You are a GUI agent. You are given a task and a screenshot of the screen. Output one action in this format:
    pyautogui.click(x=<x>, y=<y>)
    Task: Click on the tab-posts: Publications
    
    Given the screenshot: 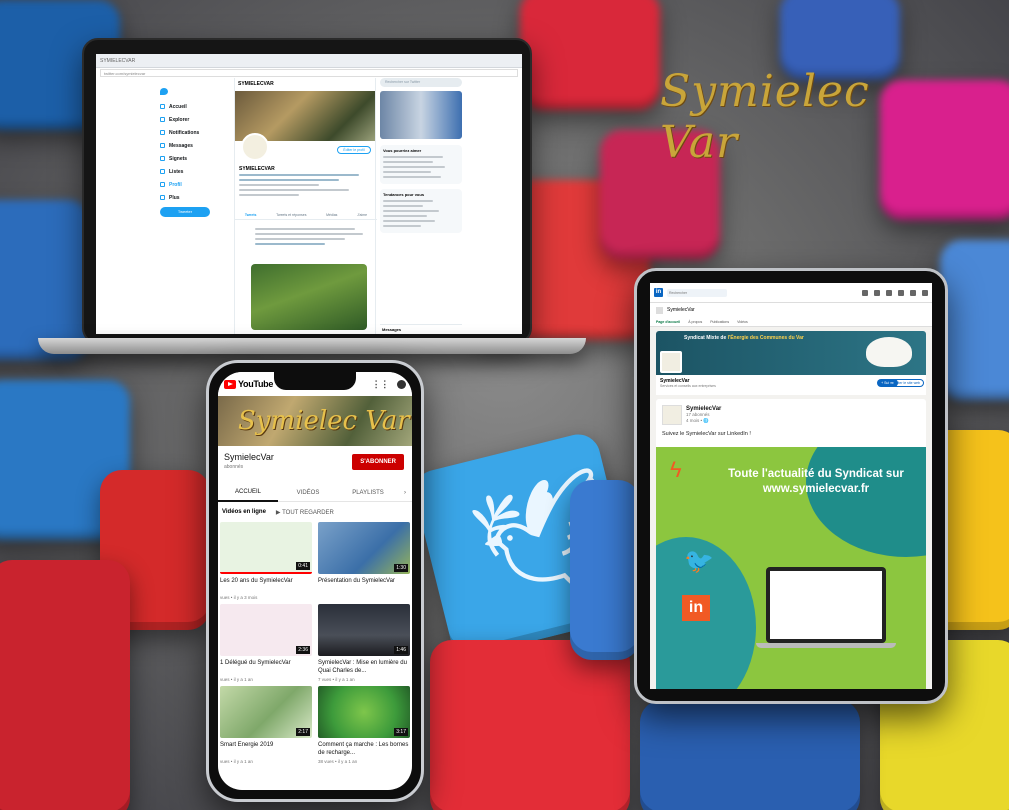 What is the action you would take?
    pyautogui.click(x=719, y=322)
    